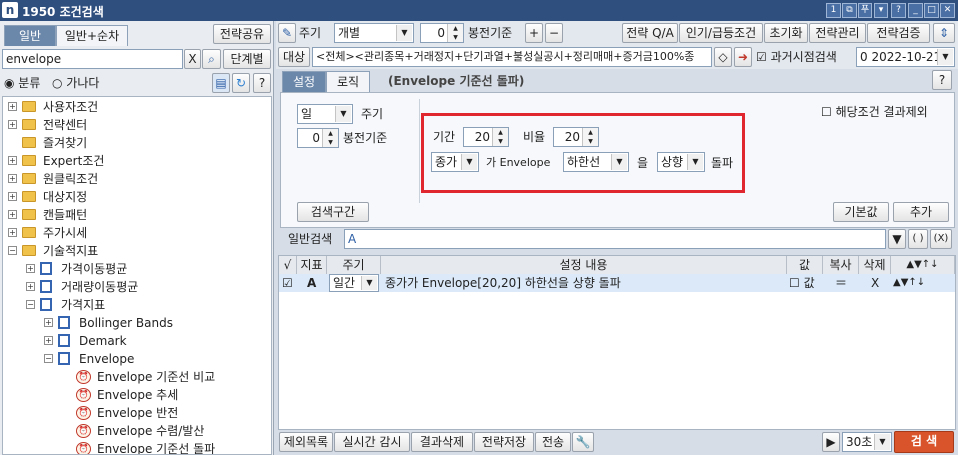 The height and width of the screenshot is (455, 958). What do you see at coordinates (30, 35) in the screenshot?
I see `tab-general: 일반` at bounding box center [30, 35].